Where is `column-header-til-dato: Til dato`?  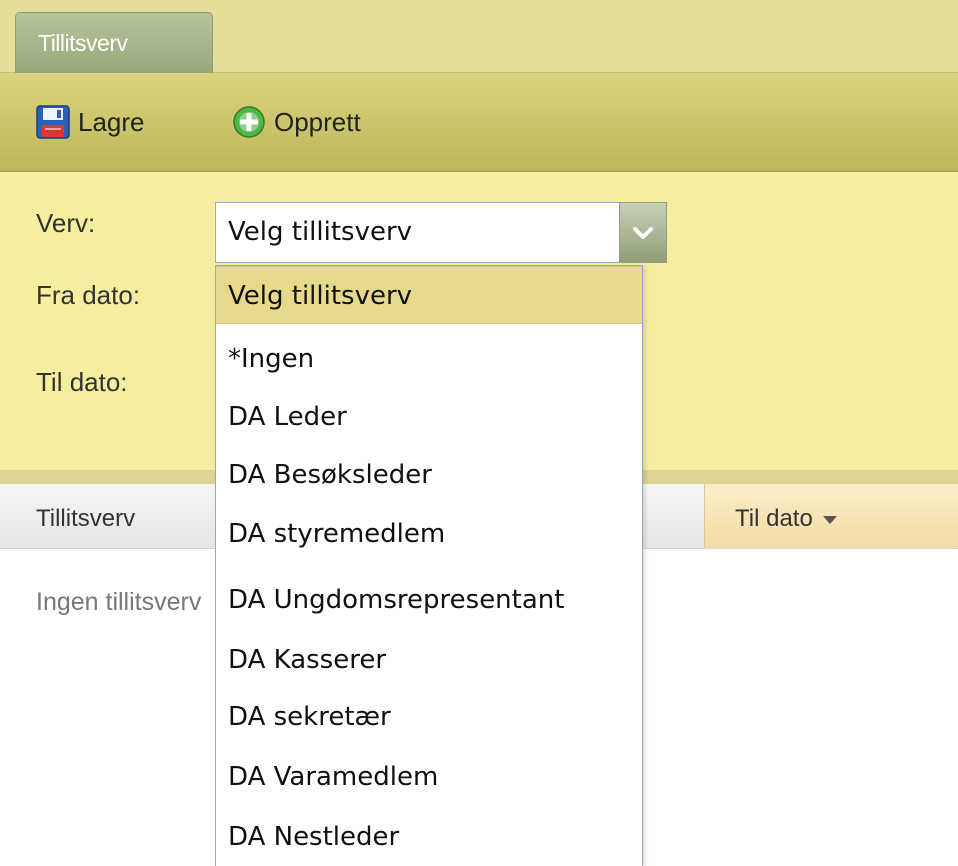 column-header-til-dato: Til dato is located at coordinates (831, 516).